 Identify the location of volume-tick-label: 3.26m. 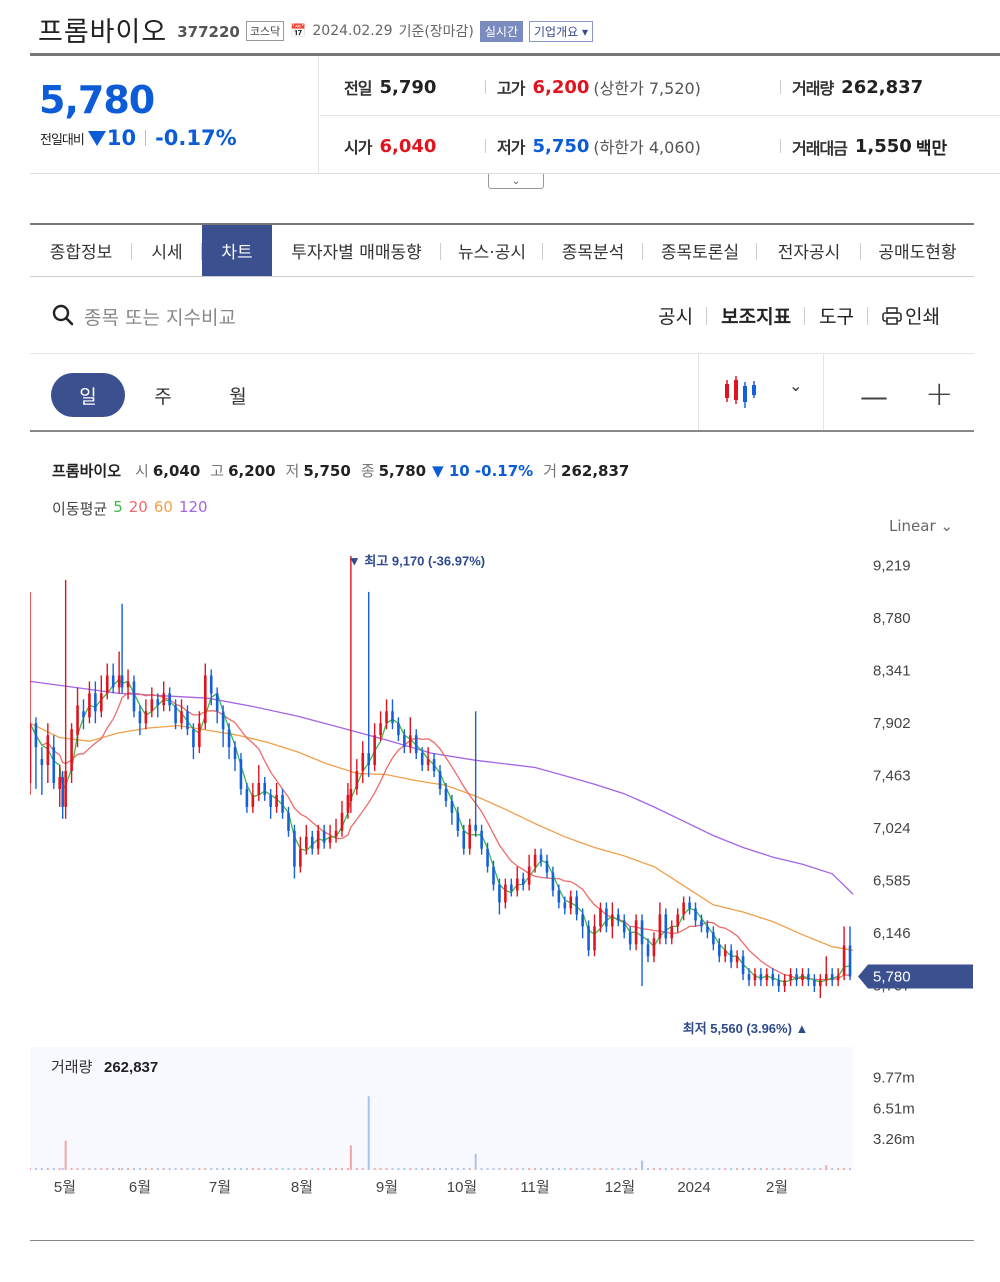
(894, 1139).